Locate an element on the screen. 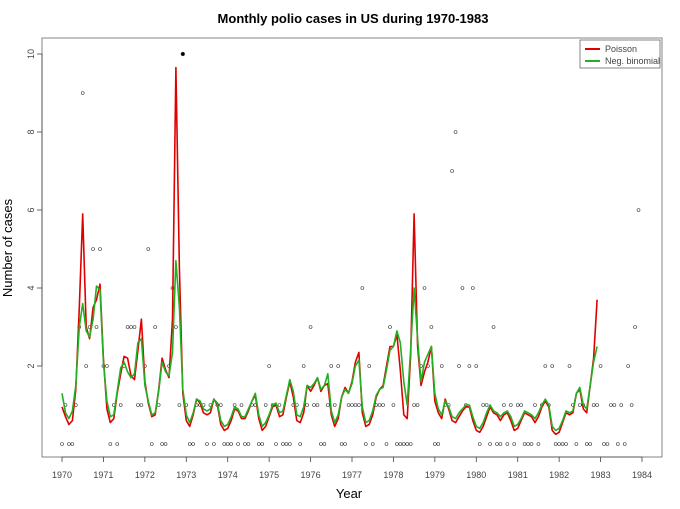 Image resolution: width=680 pixels, height=509 pixels. x-tick-label: 1980 is located at coordinates (476, 475).